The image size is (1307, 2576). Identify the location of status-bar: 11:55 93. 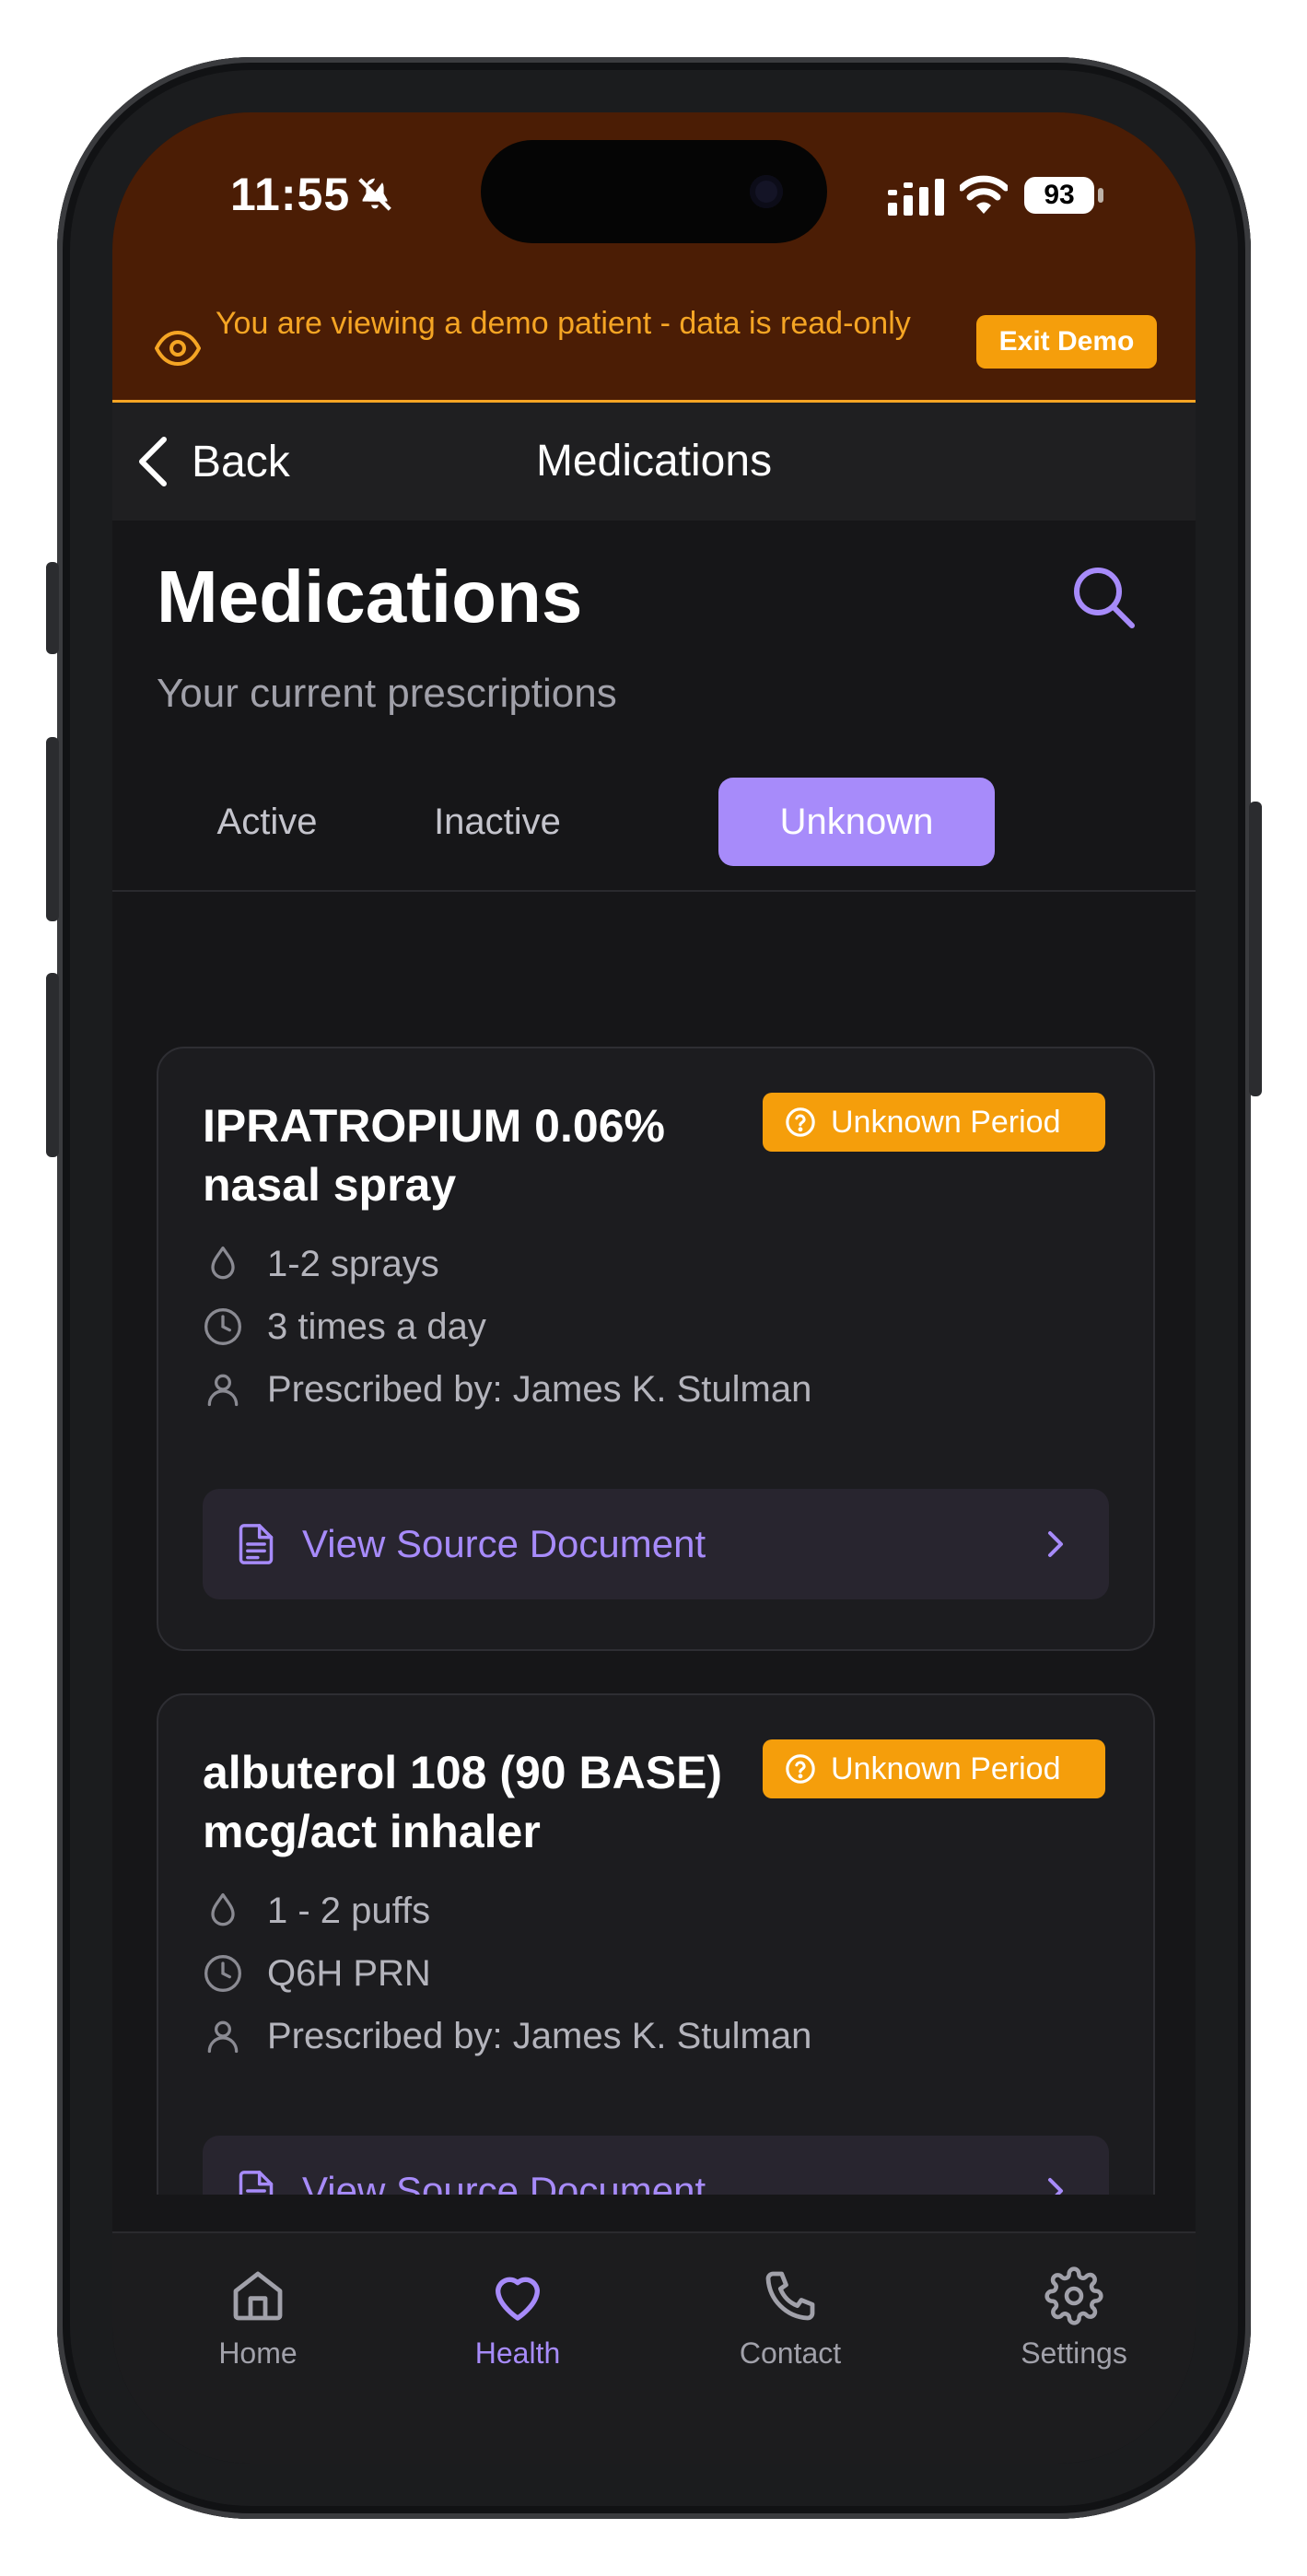
(654, 200).